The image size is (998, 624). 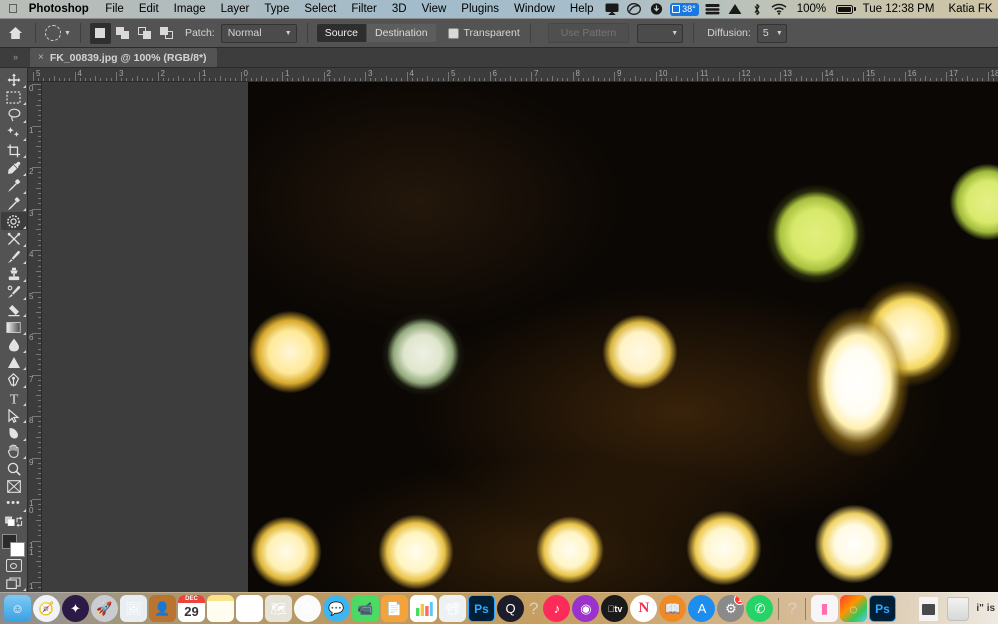 I want to click on dock-item-photoshop-running: Ps, so click(x=882, y=608).